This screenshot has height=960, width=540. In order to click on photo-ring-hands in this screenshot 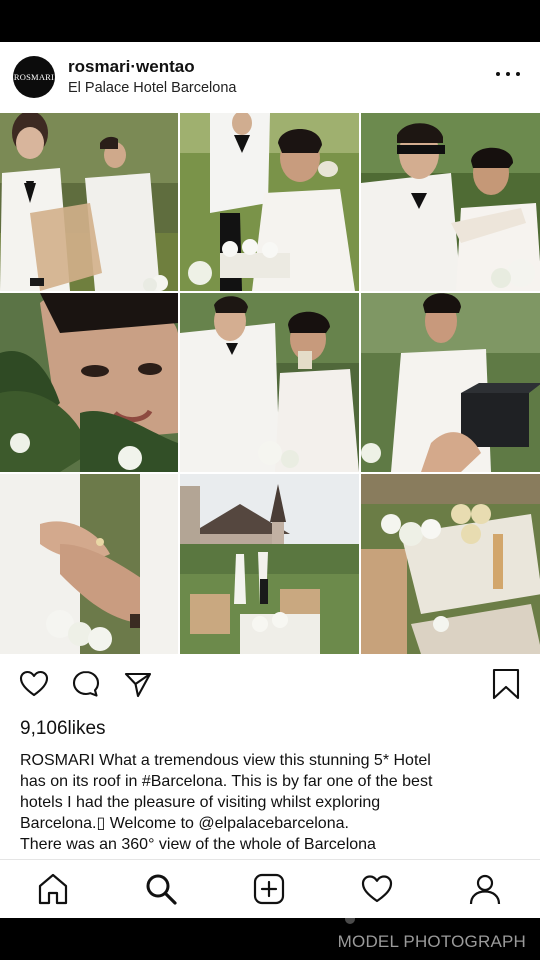, I will do `click(89, 564)`.